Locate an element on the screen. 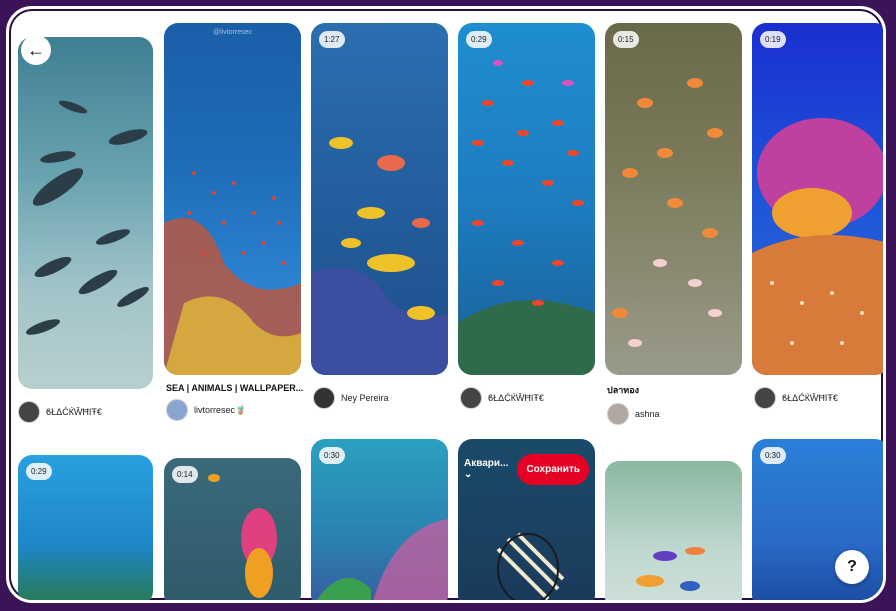  author-name: ashna is located at coordinates (647, 414).